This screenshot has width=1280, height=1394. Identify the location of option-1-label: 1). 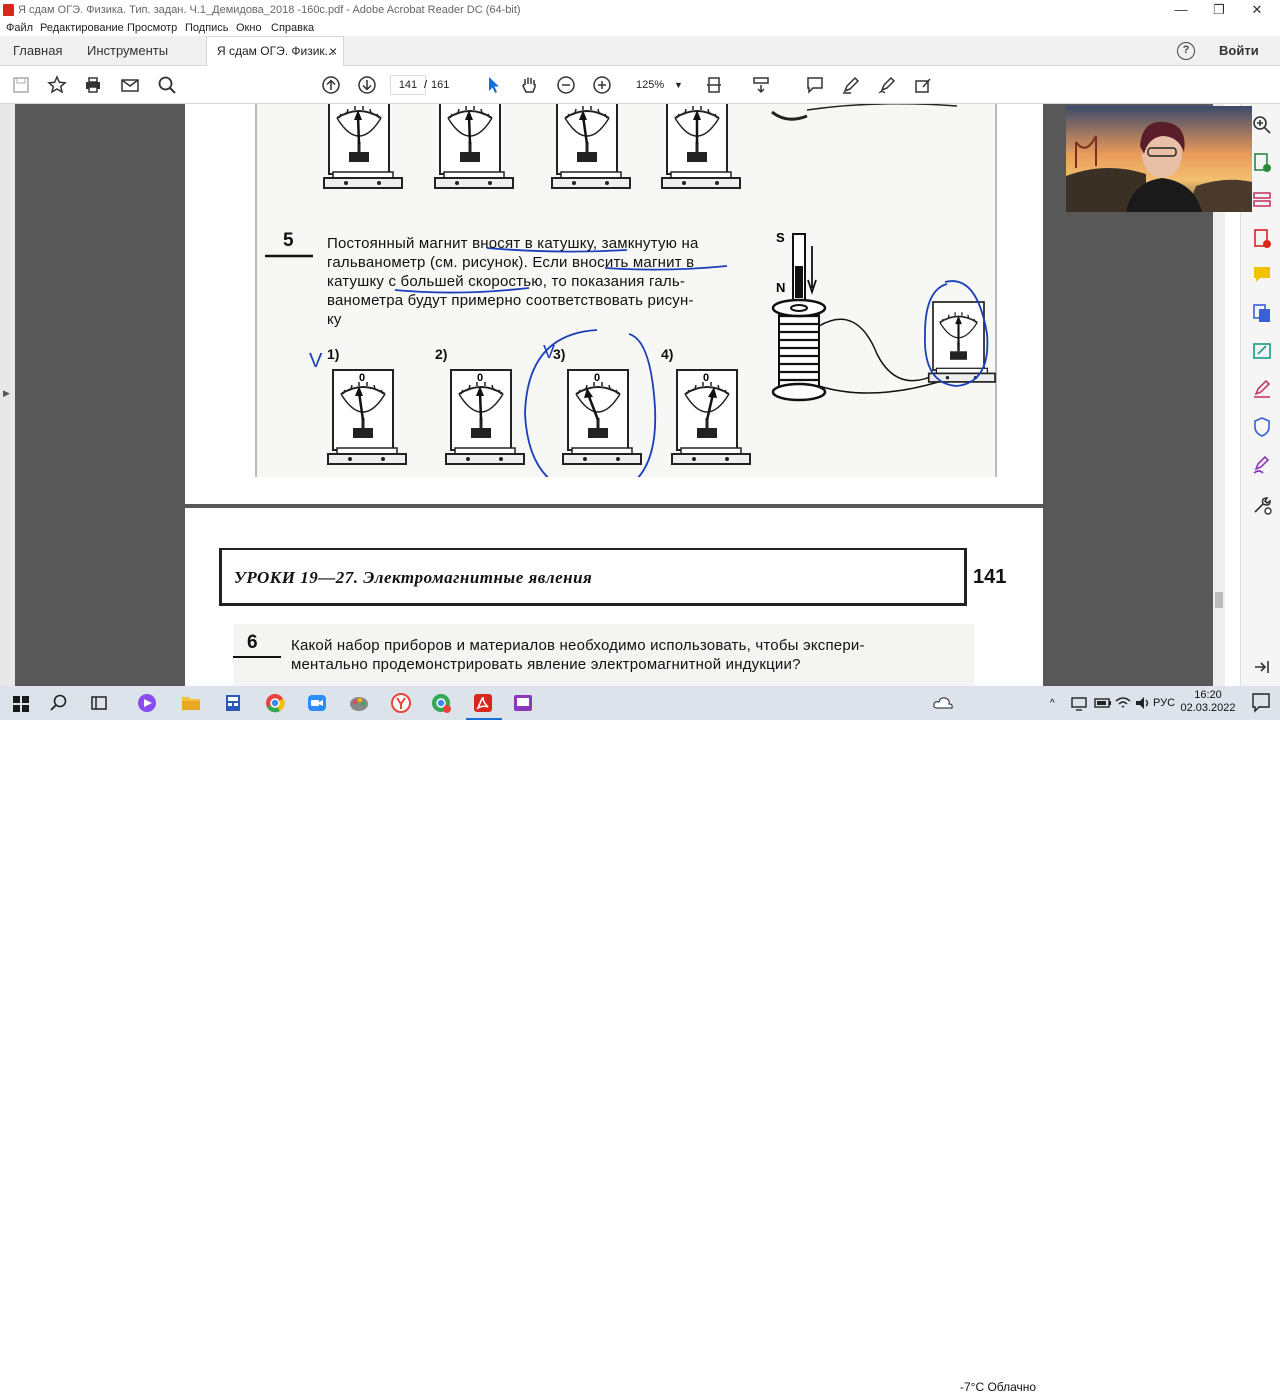
(333, 354).